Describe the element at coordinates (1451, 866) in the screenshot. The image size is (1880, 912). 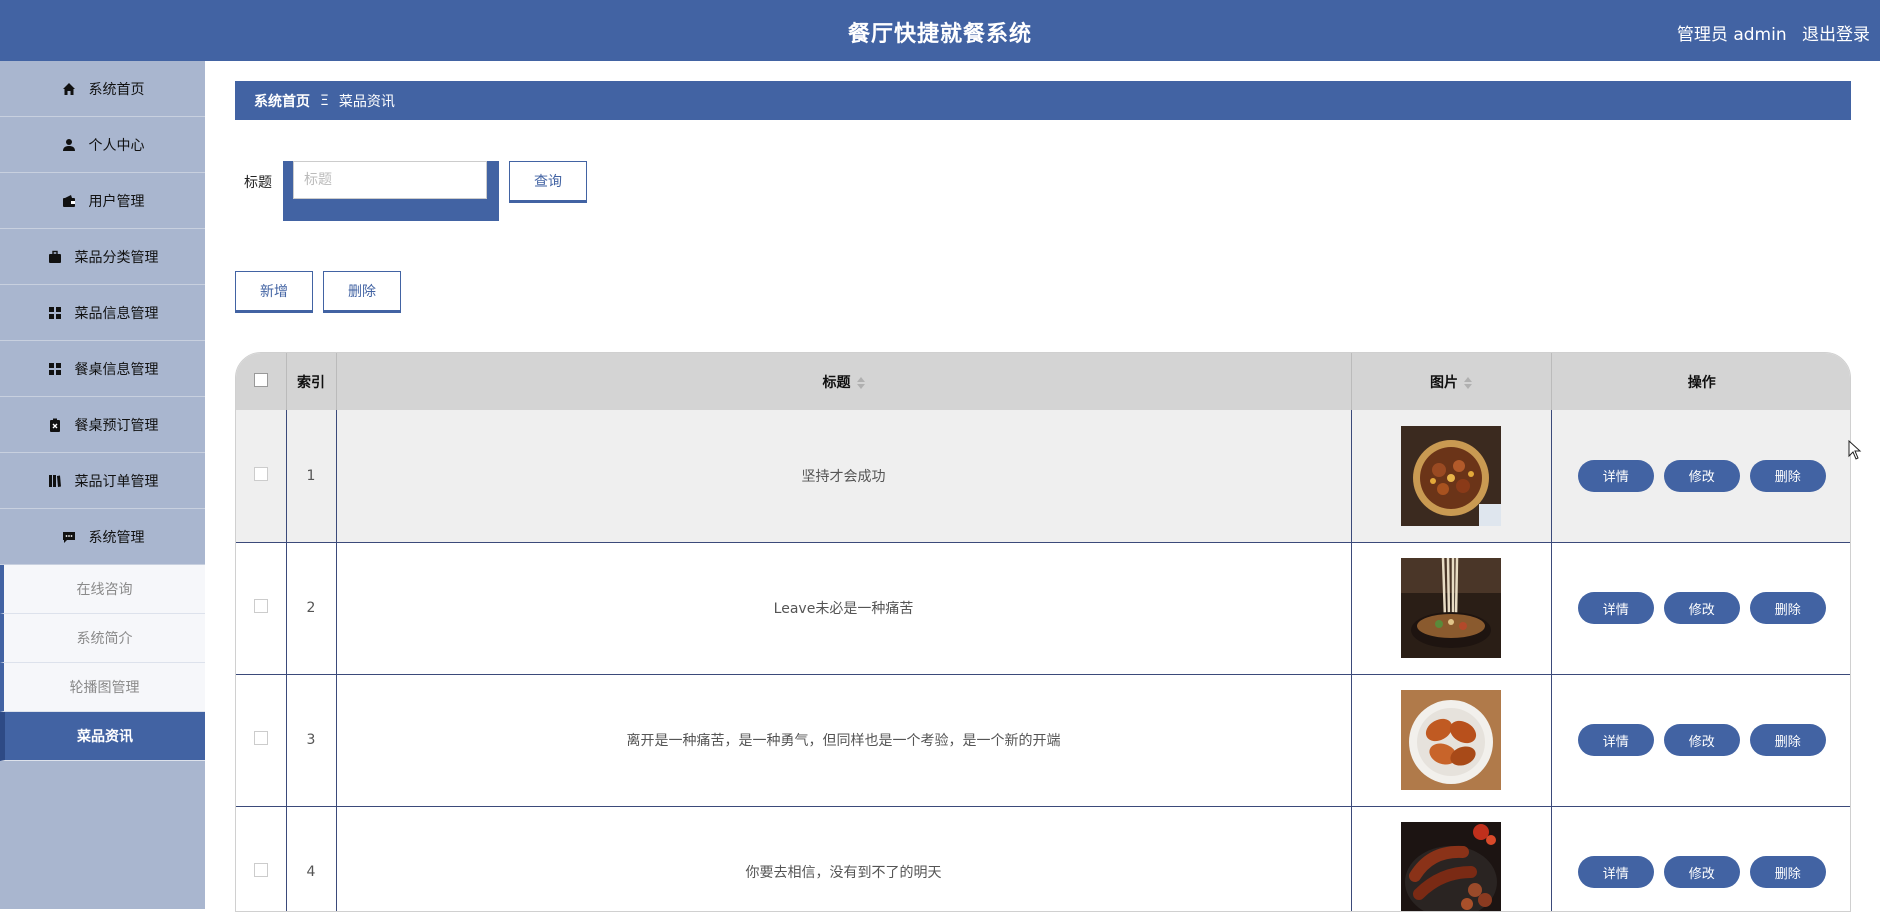
I see `sausage-image` at that location.